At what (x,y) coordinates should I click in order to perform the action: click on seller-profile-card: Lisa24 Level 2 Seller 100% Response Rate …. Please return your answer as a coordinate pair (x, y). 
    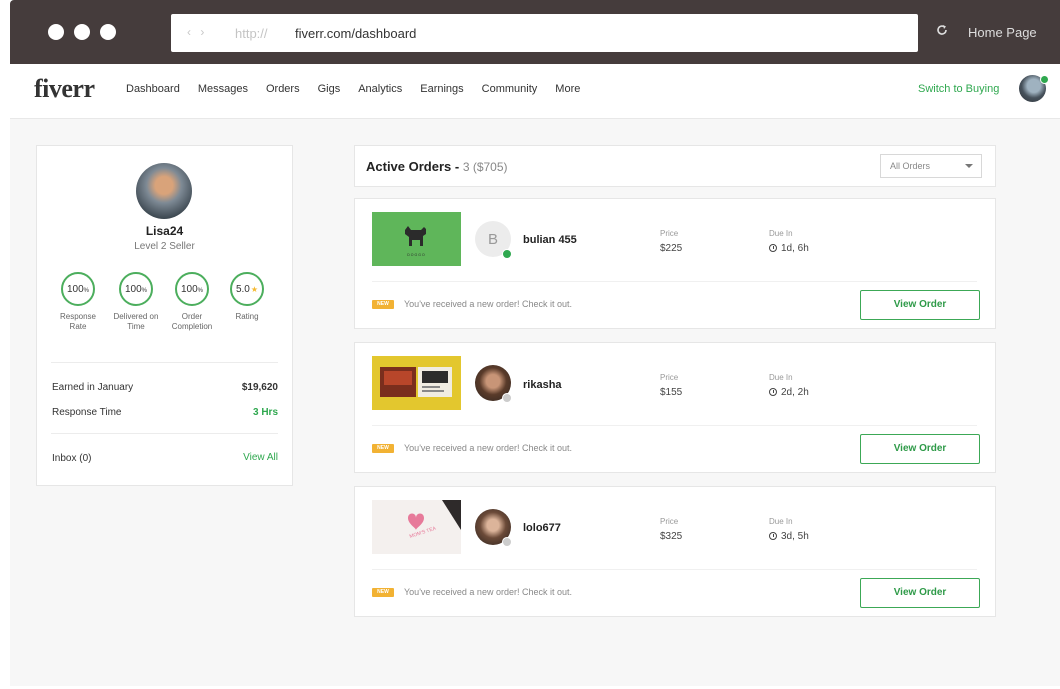
    Looking at the image, I should click on (164, 315).